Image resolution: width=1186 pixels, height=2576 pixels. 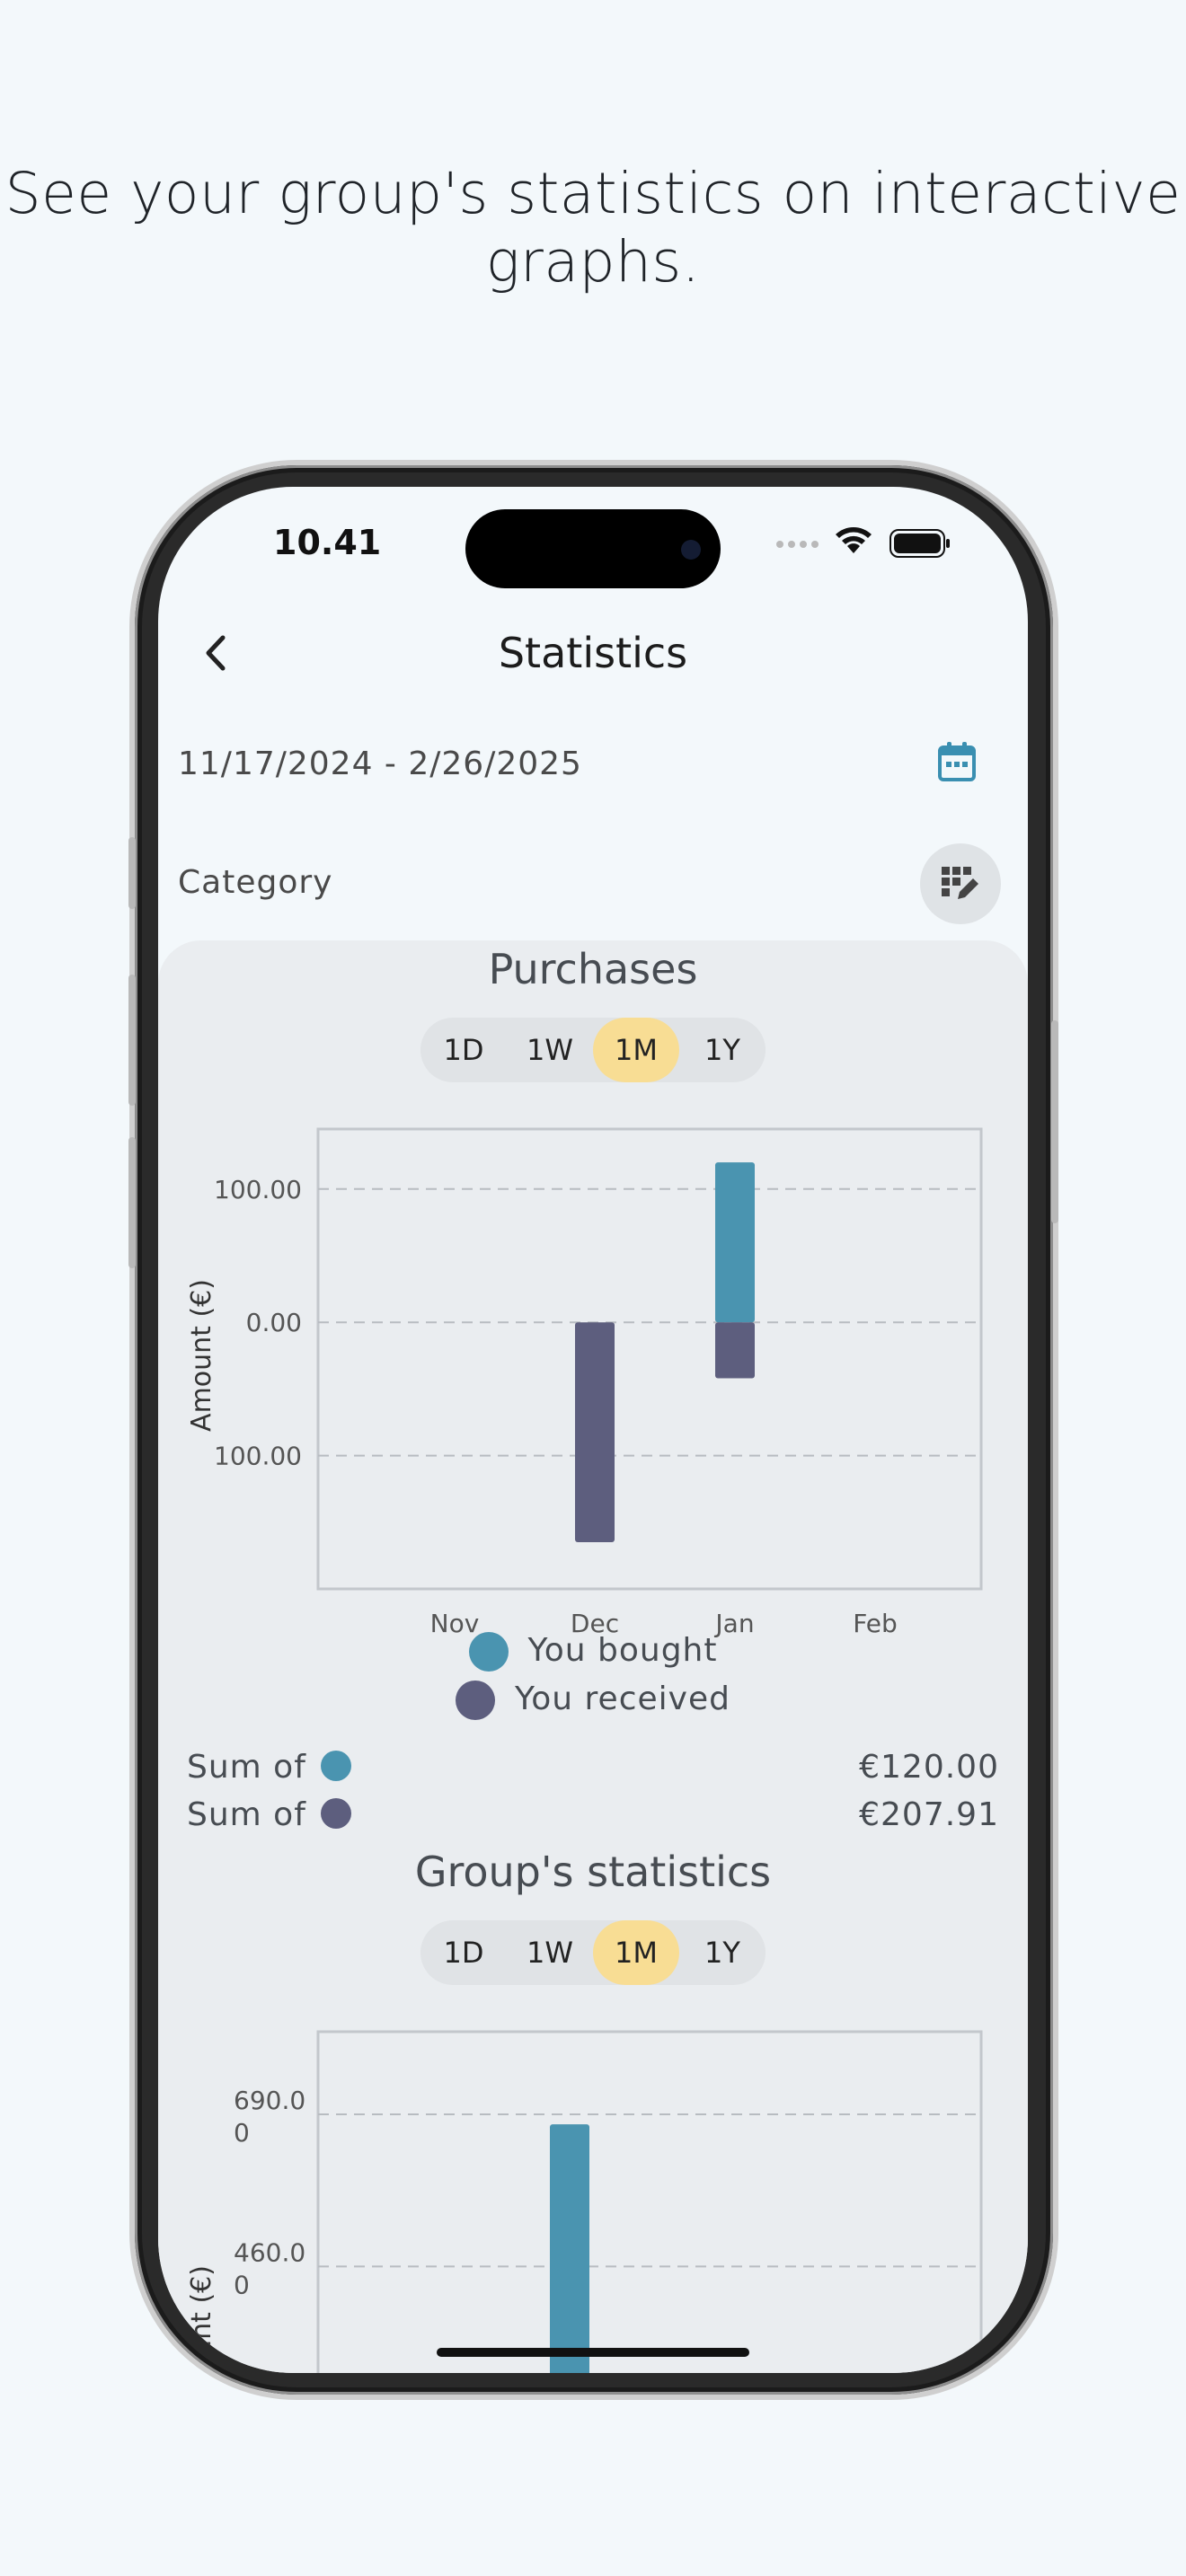 What do you see at coordinates (622, 1650) in the screenshot?
I see `legend-label-bought: You bought` at bounding box center [622, 1650].